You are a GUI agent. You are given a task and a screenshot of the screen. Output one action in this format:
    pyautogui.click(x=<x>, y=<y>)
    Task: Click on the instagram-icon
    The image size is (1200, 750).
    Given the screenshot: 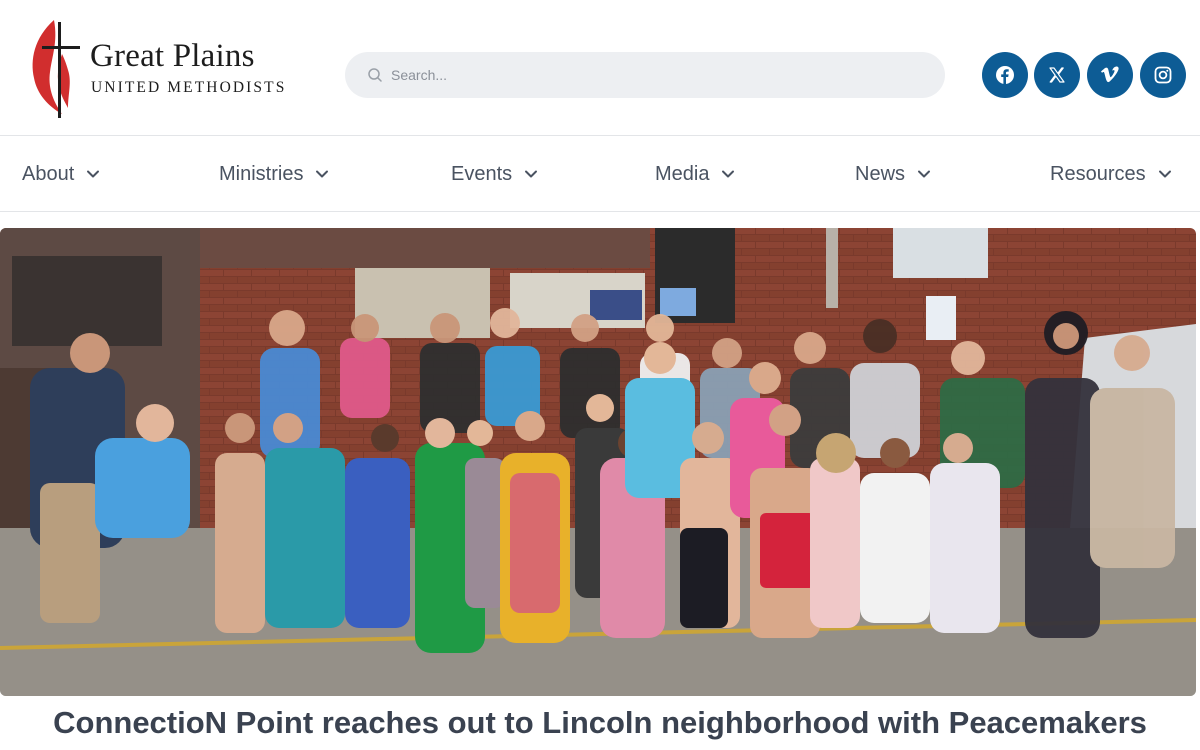 What is the action you would take?
    pyautogui.click(x=1163, y=75)
    